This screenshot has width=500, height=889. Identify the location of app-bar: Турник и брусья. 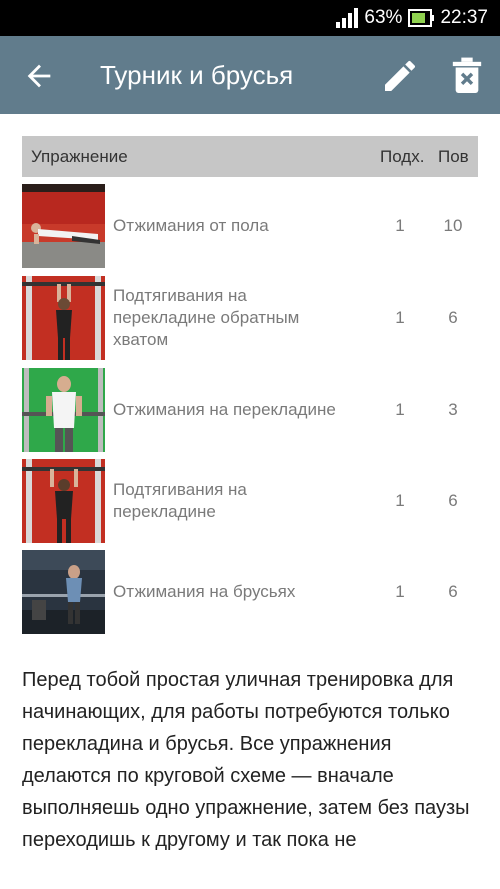
(250, 75).